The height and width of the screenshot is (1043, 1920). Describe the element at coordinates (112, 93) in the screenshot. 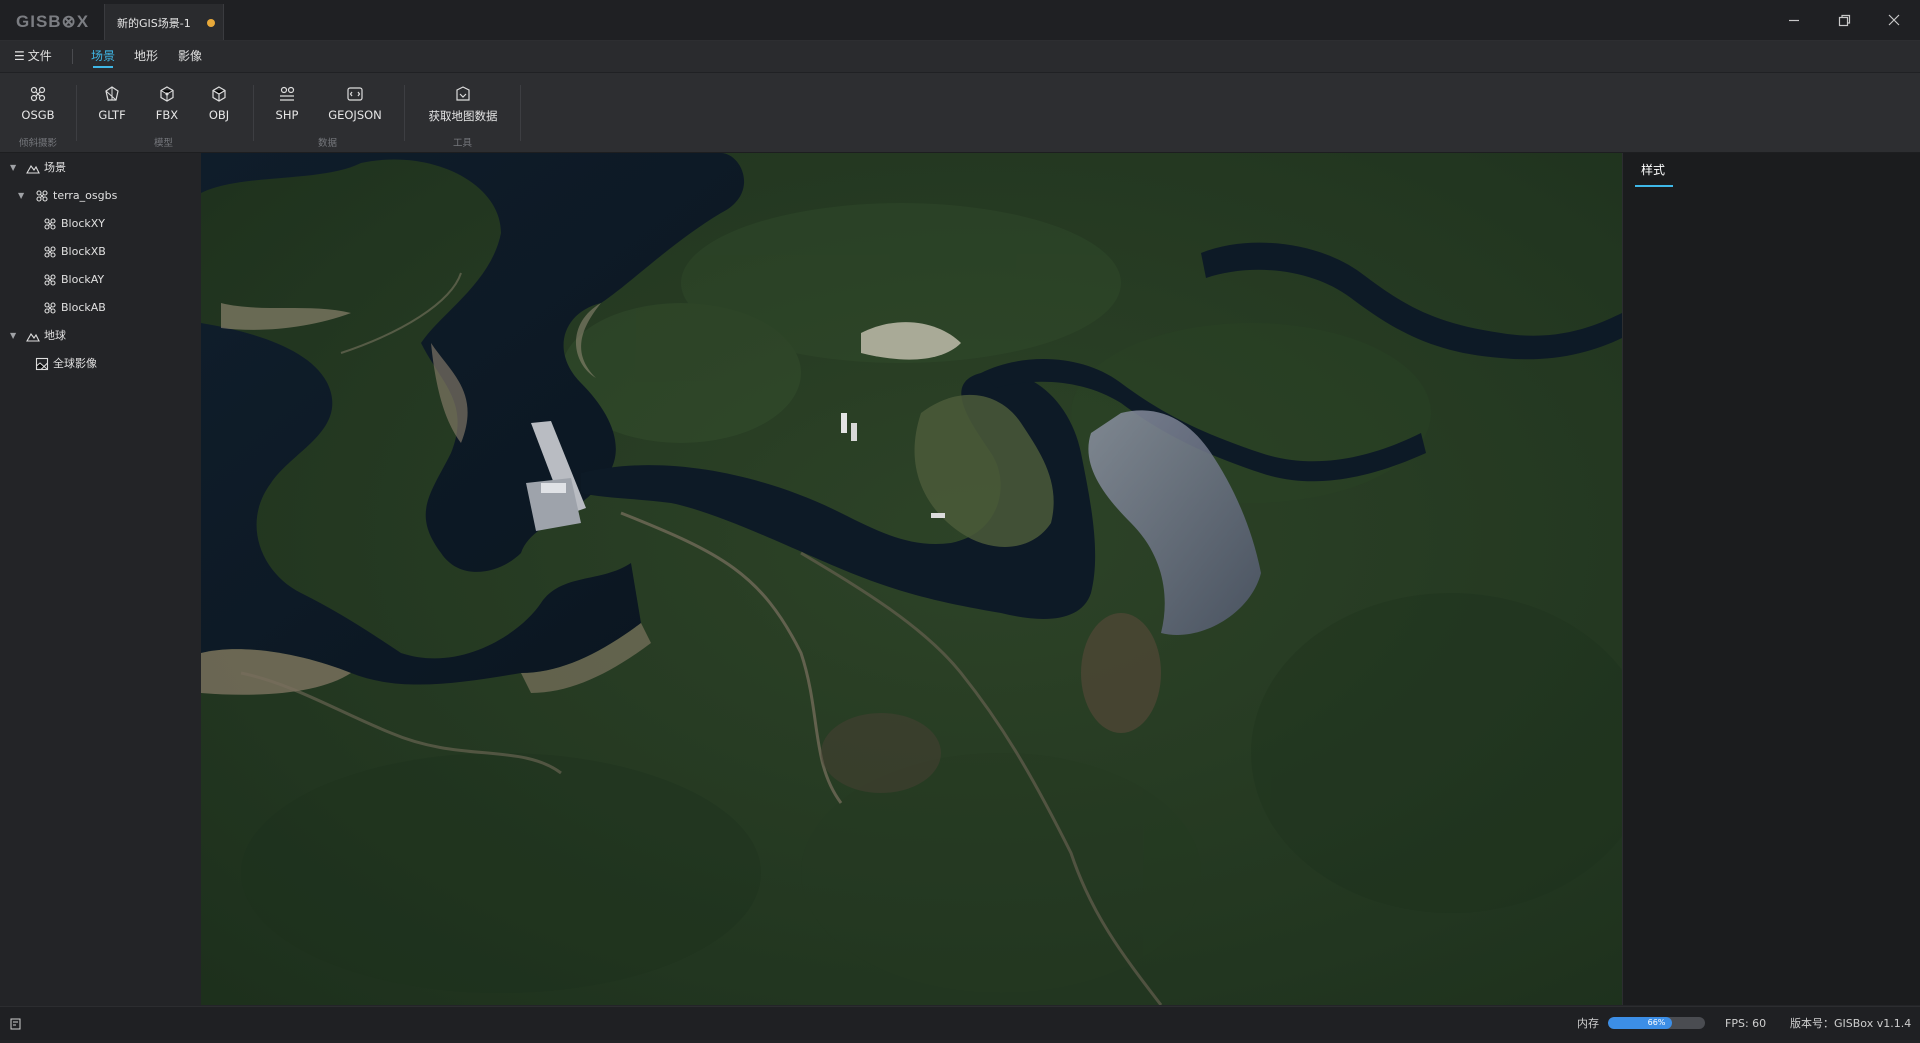

I see `gltf-icon` at that location.